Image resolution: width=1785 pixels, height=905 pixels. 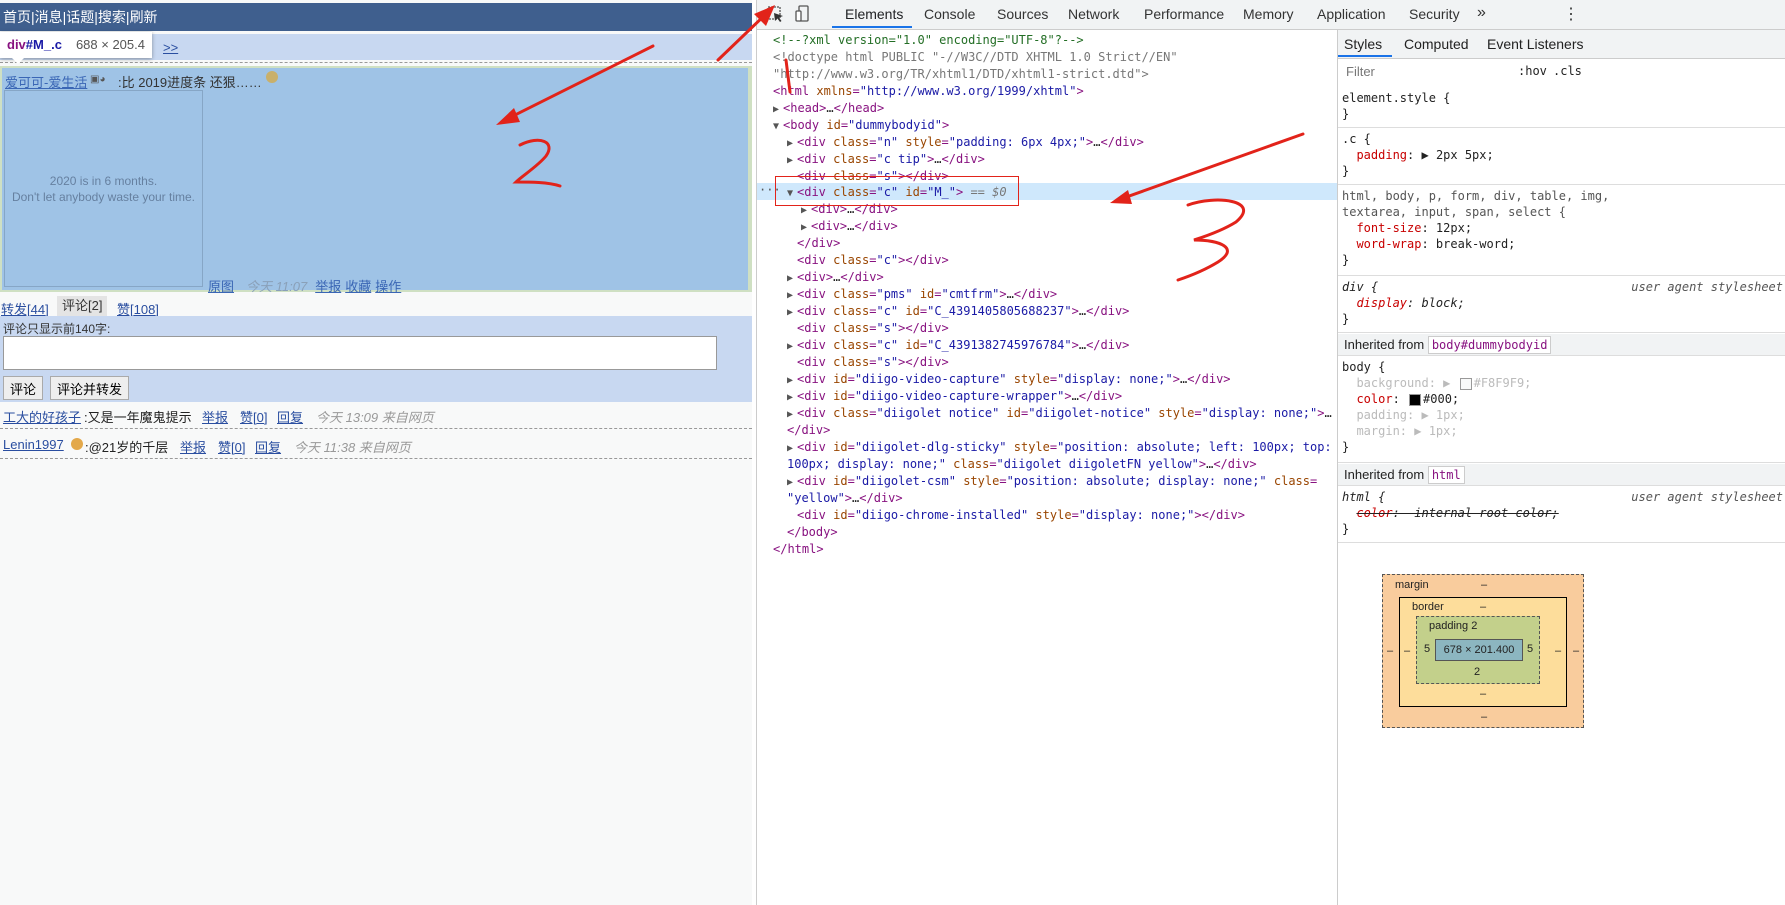 What do you see at coordinates (1062, 125) in the screenshot?
I see `dom-line: ▼ <body id="dummybodyid">` at bounding box center [1062, 125].